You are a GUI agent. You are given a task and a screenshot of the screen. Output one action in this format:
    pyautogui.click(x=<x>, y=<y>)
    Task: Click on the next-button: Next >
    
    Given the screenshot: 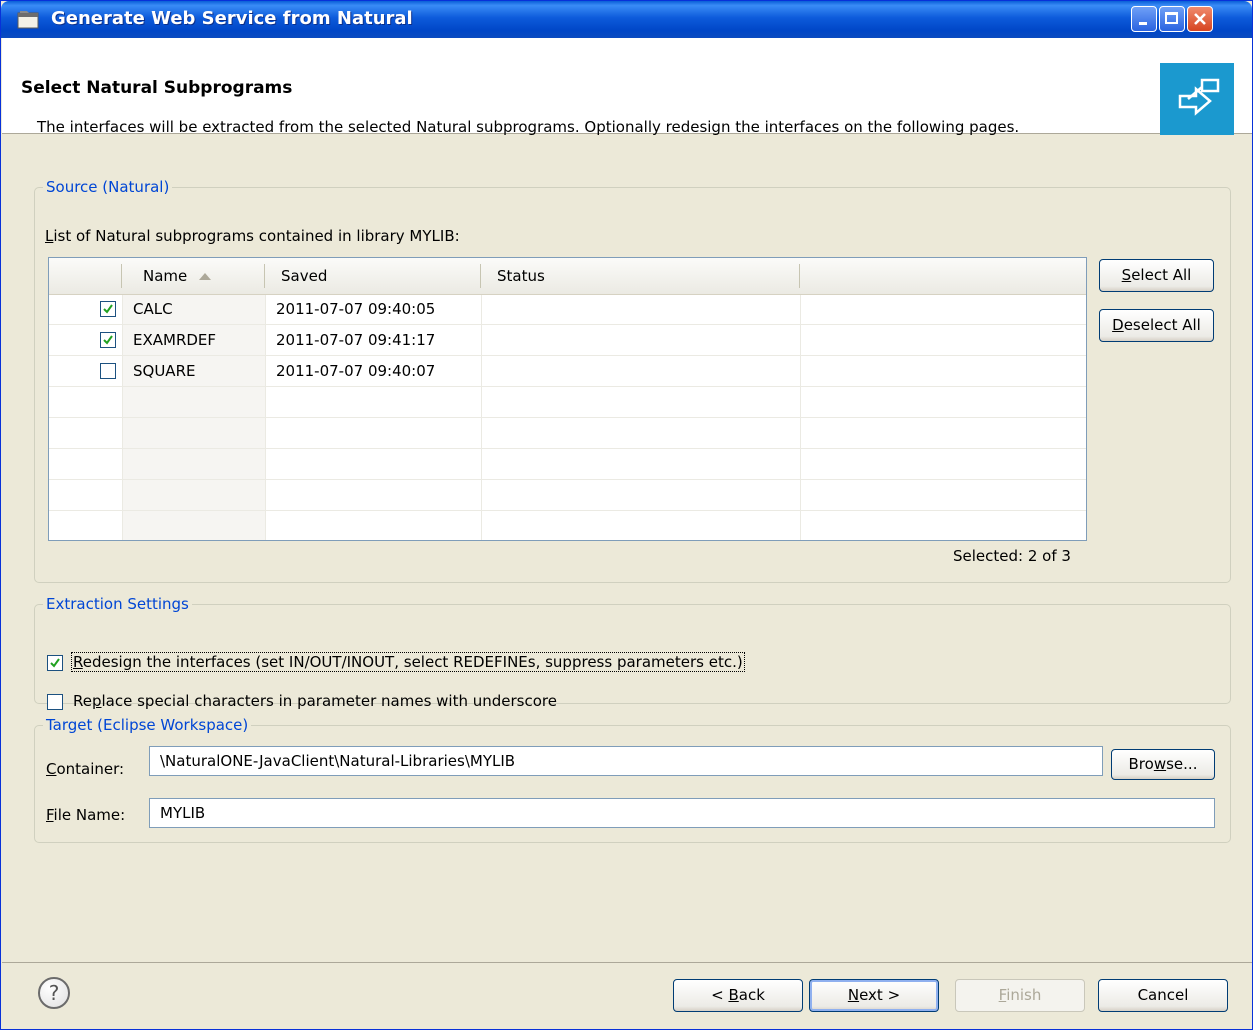 What is the action you would take?
    pyautogui.click(x=874, y=995)
    